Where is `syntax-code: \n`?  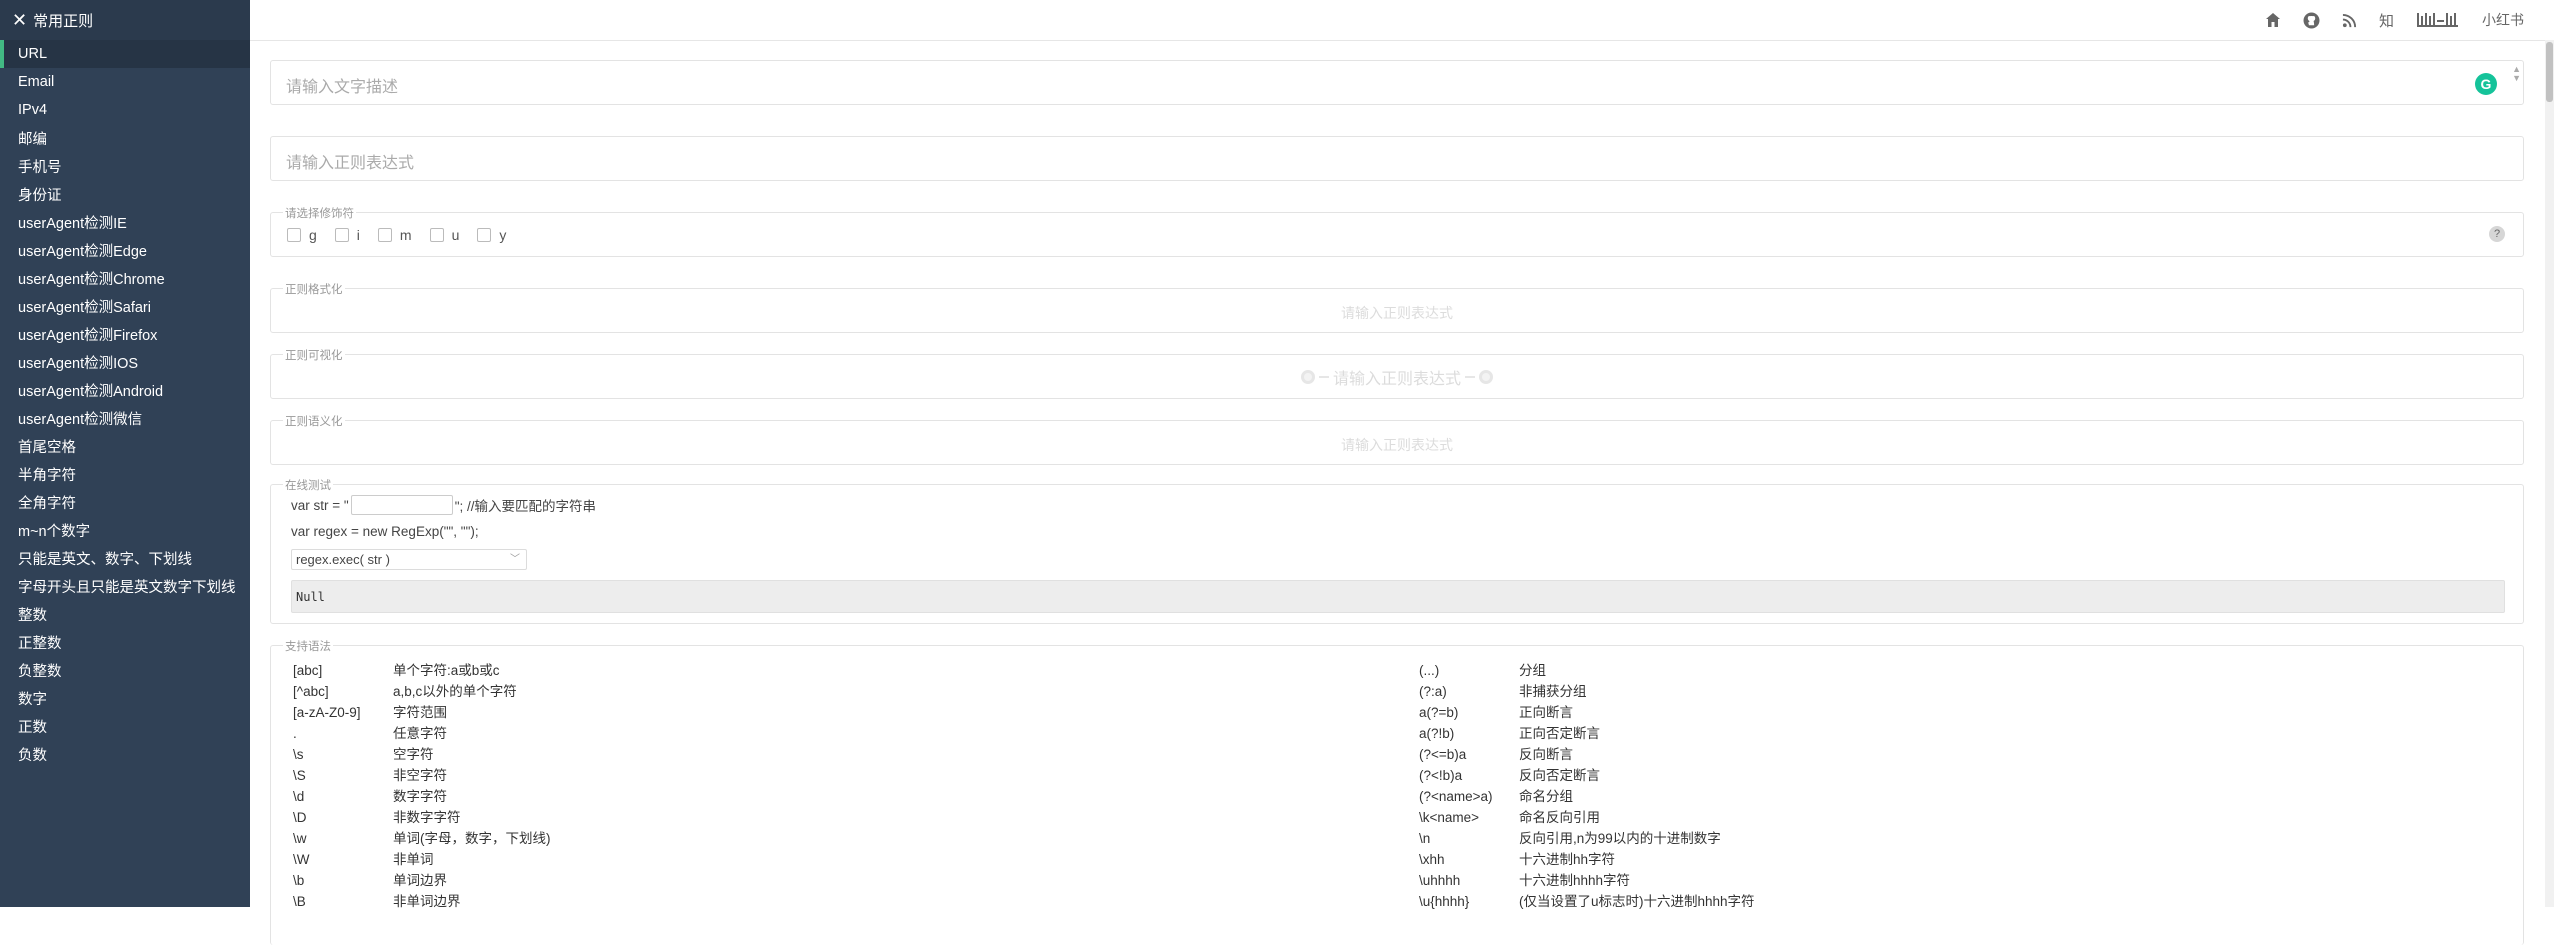 syntax-code: \n is located at coordinates (1425, 838).